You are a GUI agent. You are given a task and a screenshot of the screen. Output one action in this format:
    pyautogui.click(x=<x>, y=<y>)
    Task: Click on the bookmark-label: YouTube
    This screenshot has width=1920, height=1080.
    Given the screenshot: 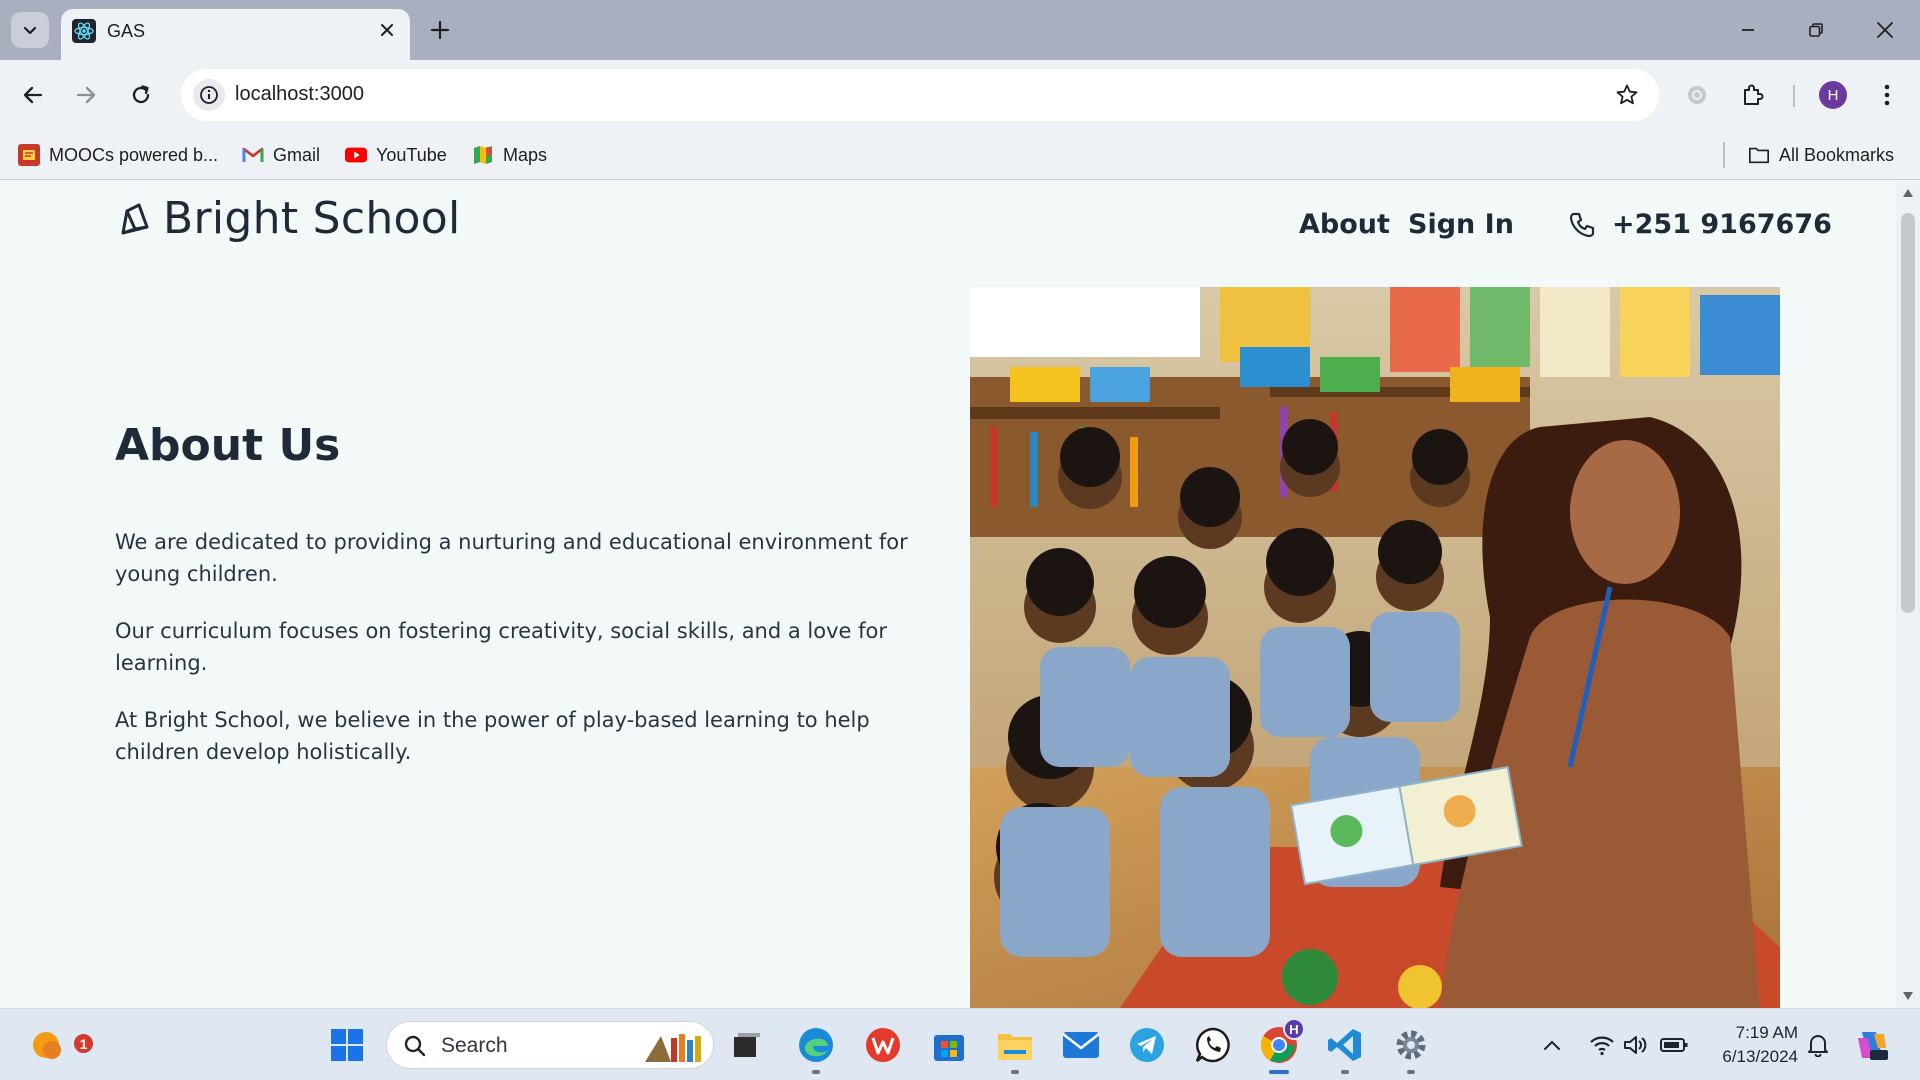 What is the action you would take?
    pyautogui.click(x=411, y=154)
    